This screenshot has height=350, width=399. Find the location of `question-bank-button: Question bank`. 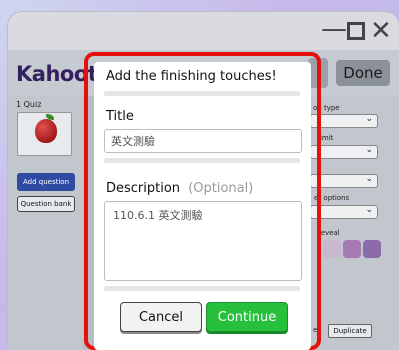

question-bank-button: Question bank is located at coordinates (46, 204).